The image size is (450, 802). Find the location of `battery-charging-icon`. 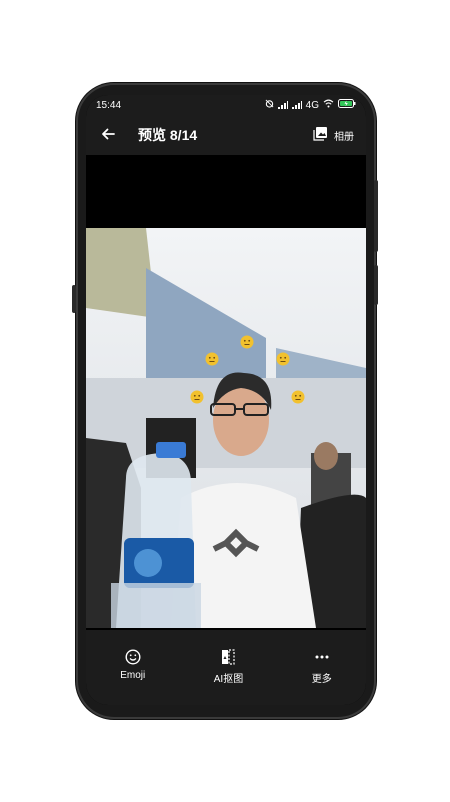

battery-charging-icon is located at coordinates (347, 105).